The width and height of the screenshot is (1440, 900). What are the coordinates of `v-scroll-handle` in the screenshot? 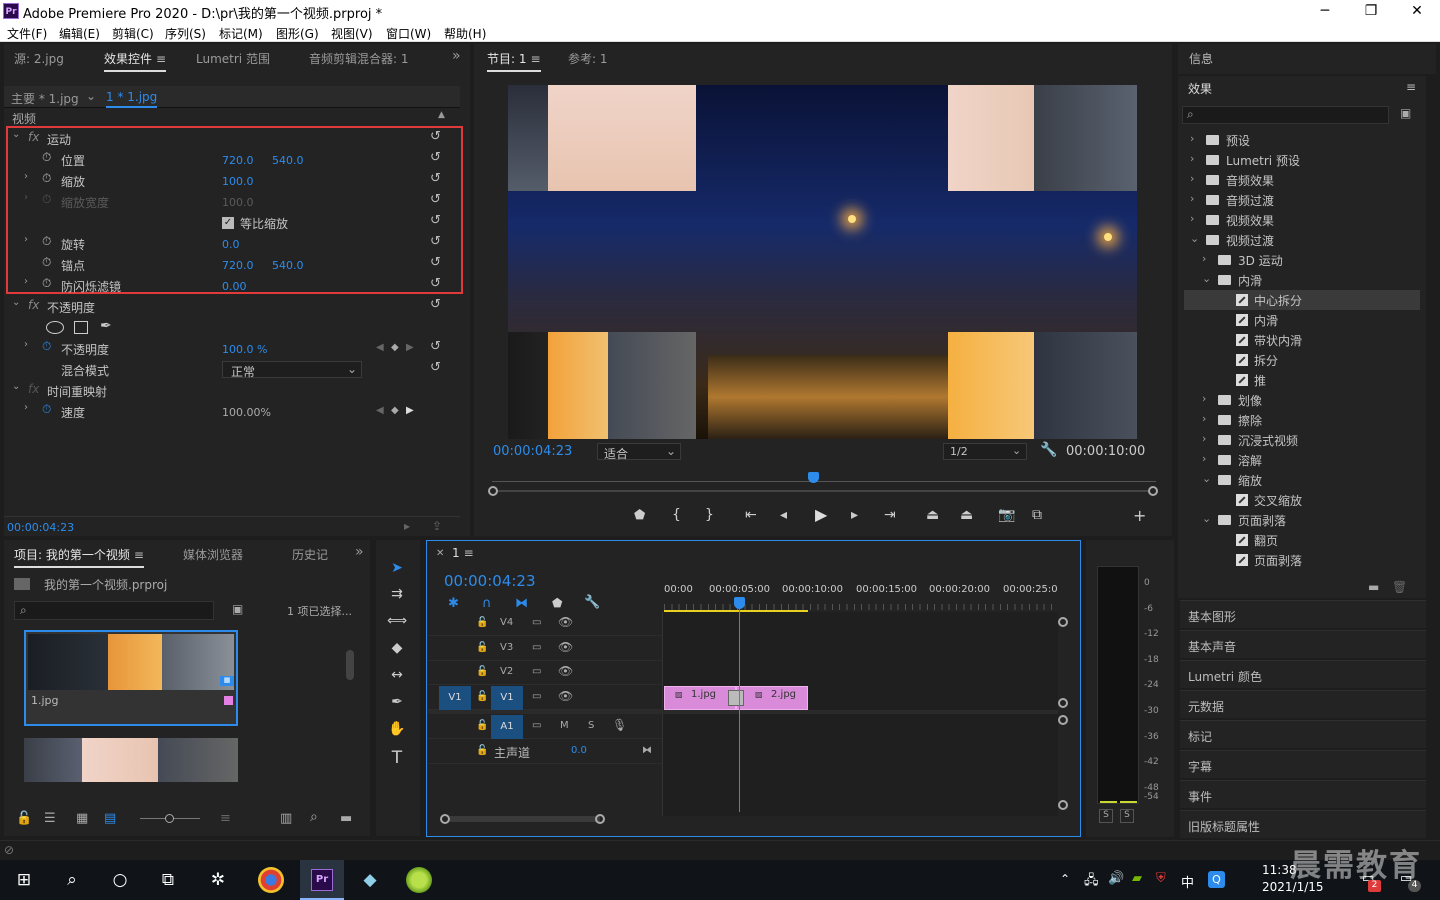 It's located at (1063, 703).